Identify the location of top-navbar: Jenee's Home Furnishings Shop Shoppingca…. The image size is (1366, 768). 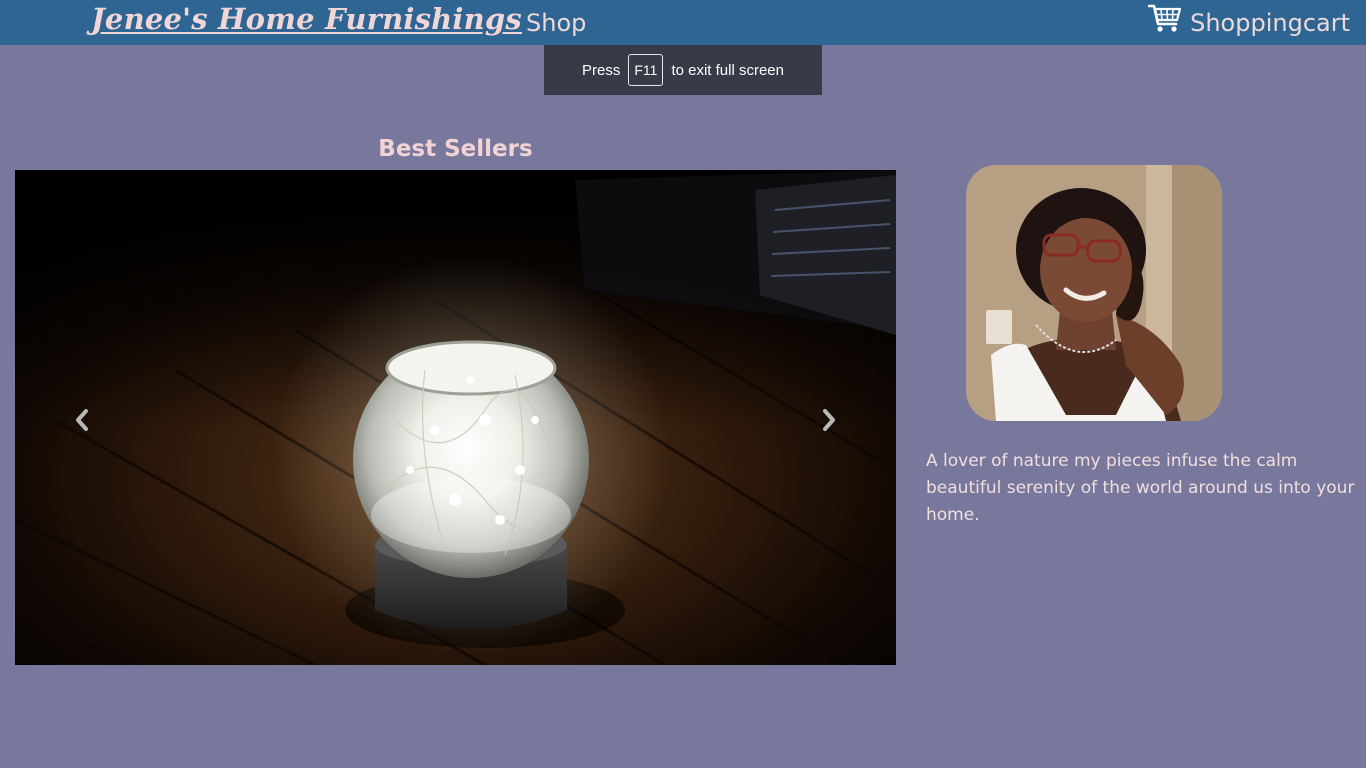
(683, 22).